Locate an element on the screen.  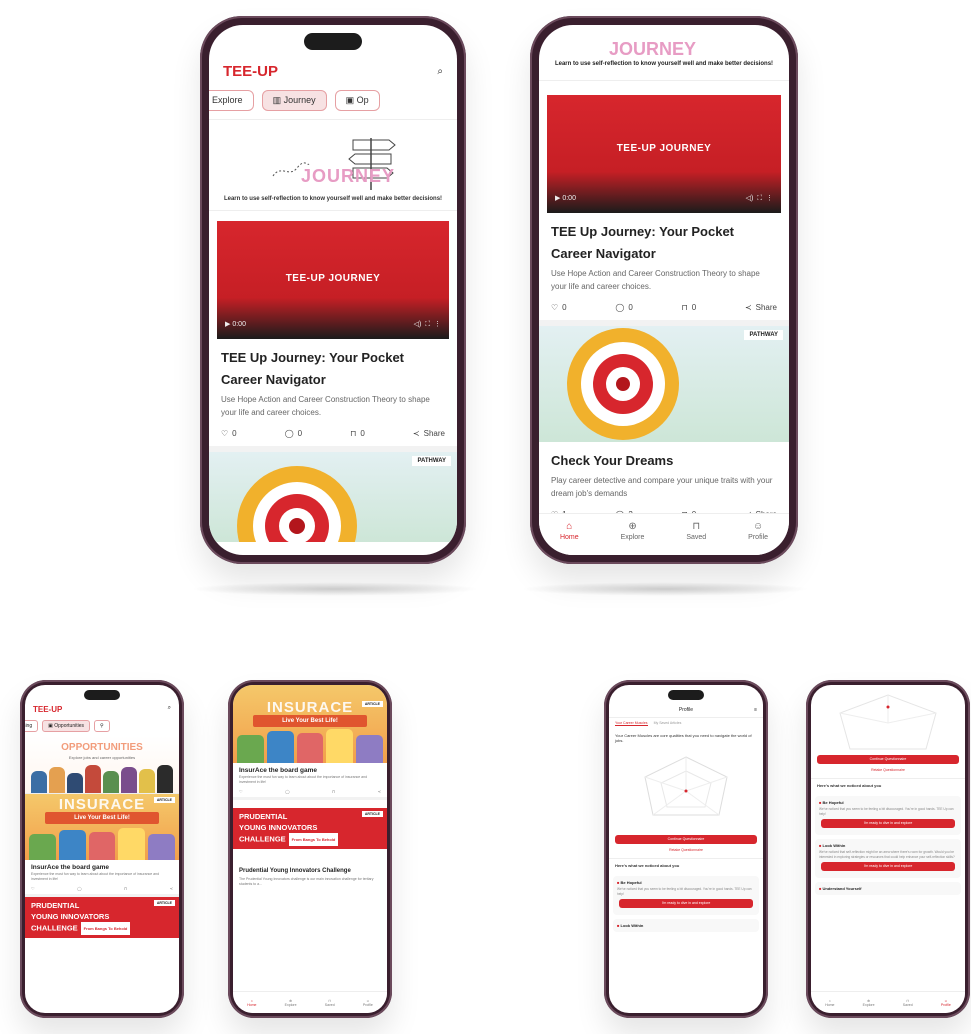
noticed-title: Understand Yourself is located at coordinates (842, 888).